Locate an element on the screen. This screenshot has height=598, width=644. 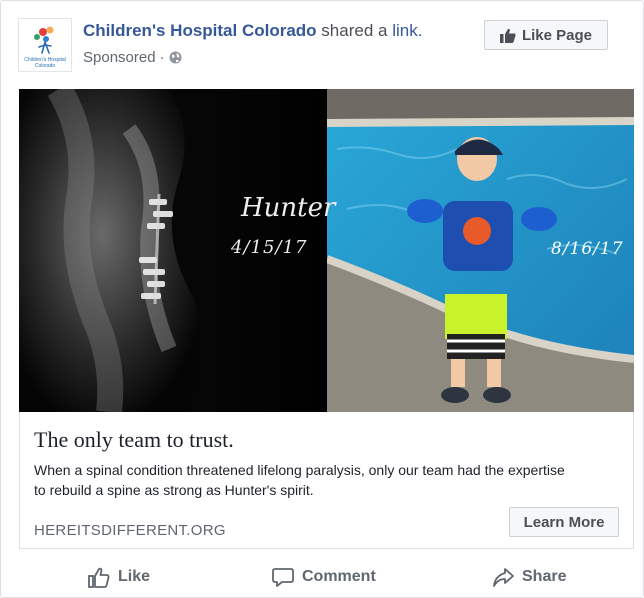
like-page-button: Like Page is located at coordinates (546, 35).